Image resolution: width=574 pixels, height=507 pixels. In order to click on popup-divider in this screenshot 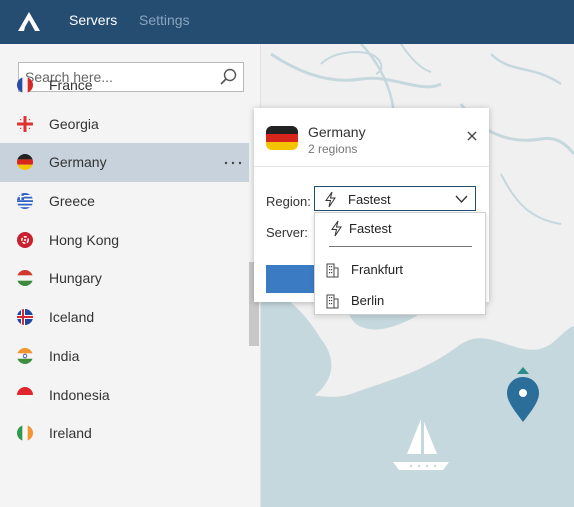, I will do `click(371, 166)`.